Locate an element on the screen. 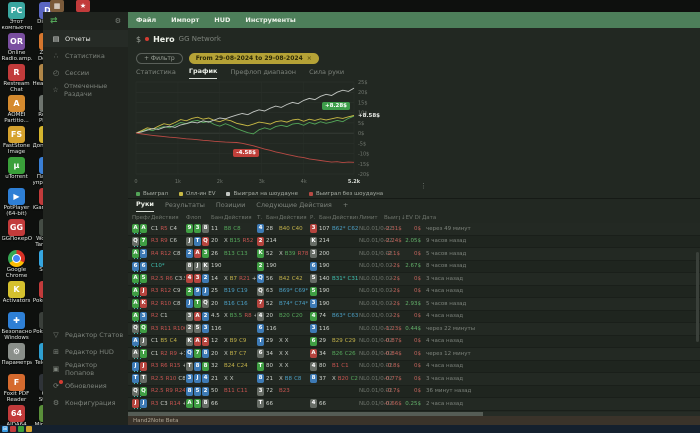 The height and width of the screenshot is (433, 700). legend-item-выиграл: Выиграл is located at coordinates (152, 194).